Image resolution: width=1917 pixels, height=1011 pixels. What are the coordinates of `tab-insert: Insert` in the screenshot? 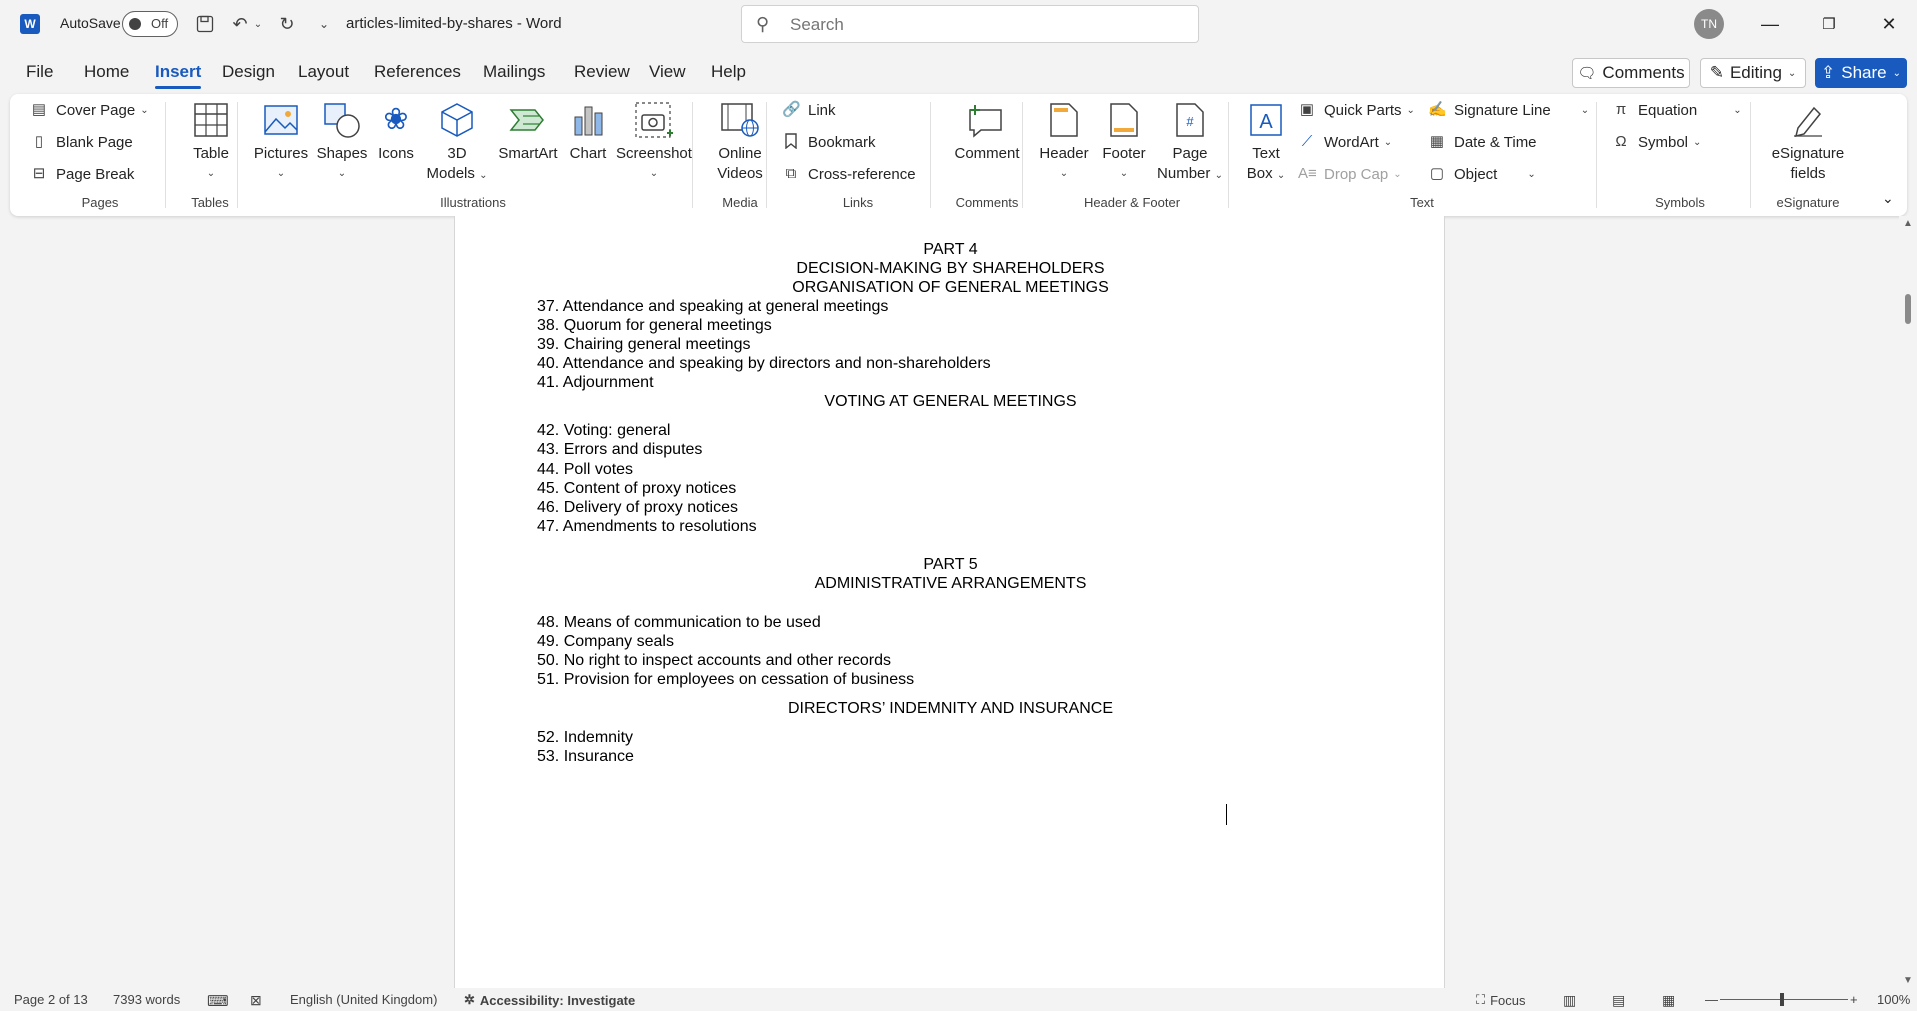 It's located at (178, 75).